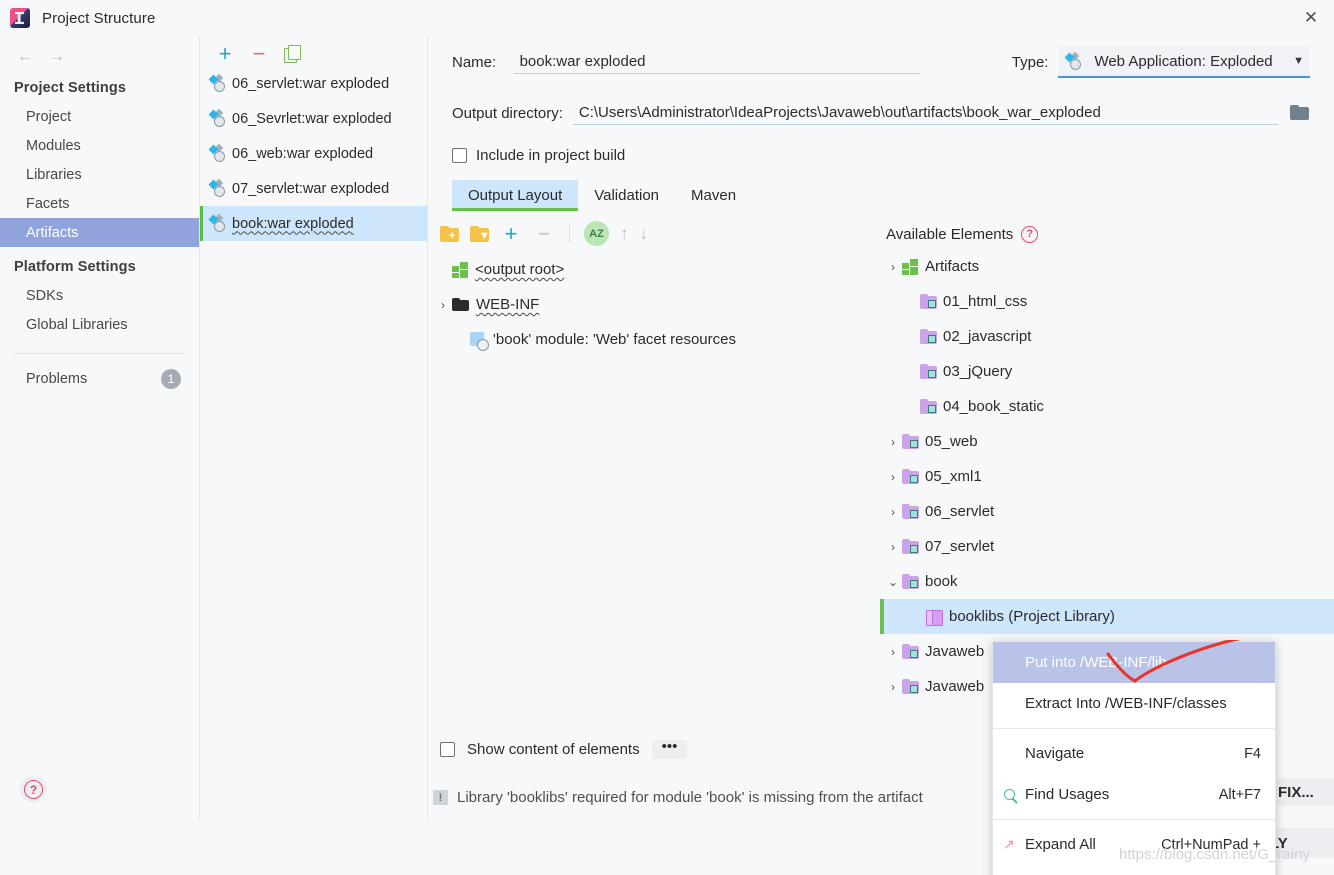  I want to click on artifact-label: 06_servlet:war exploded, so click(311, 83).